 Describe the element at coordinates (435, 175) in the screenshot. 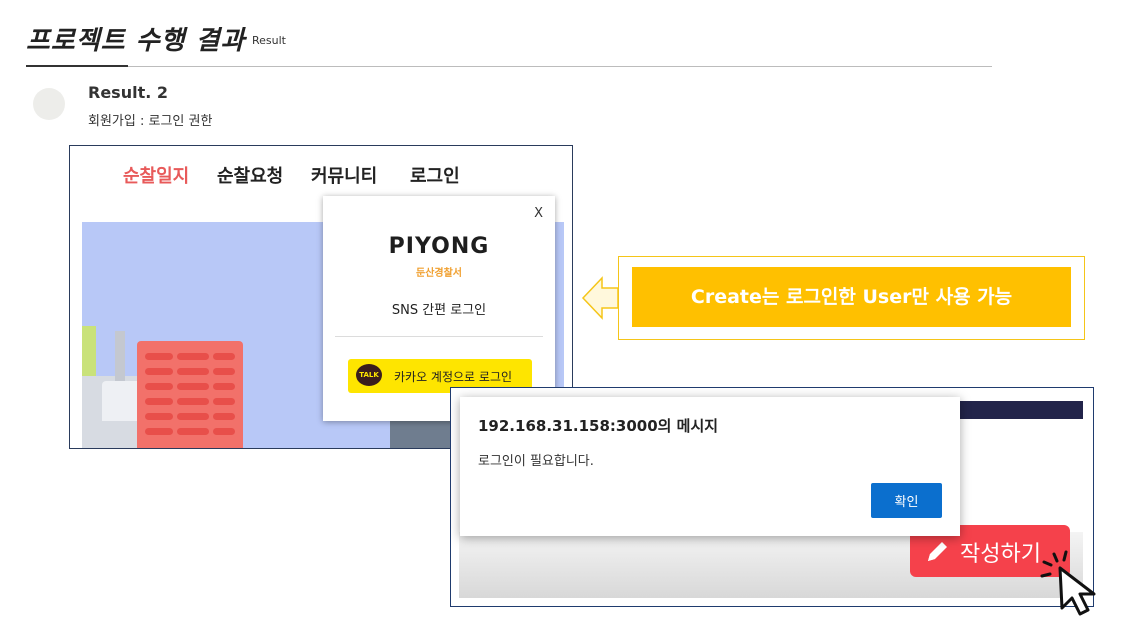

I see `nav-item-login: 로그인` at that location.